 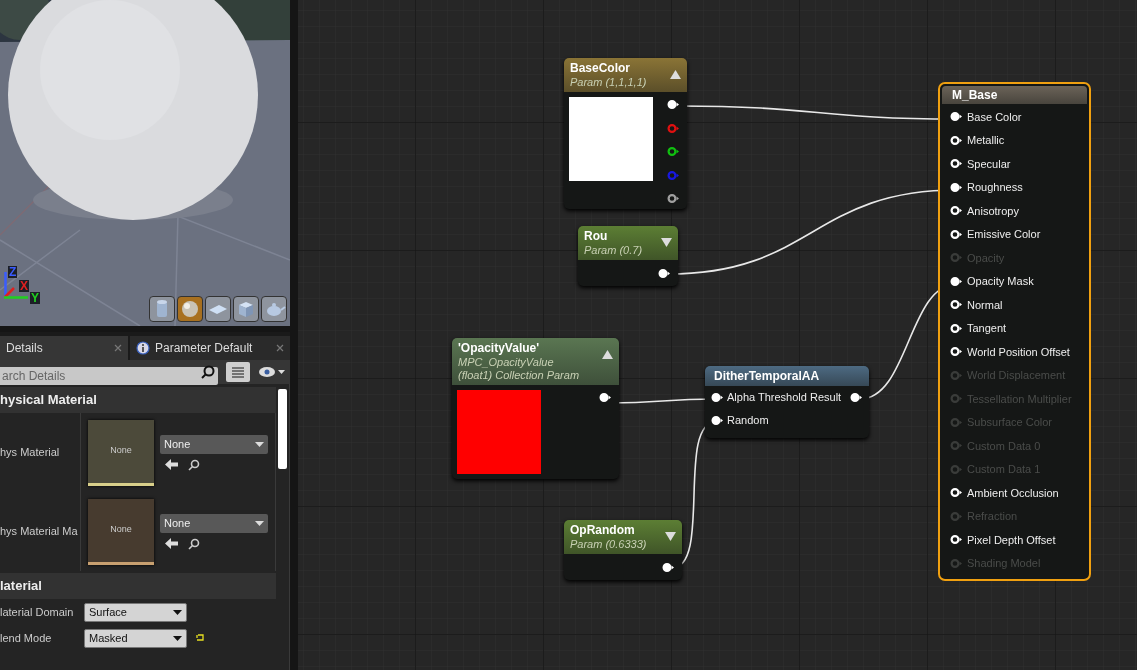 I want to click on function-node: DitherTemporalAA Alpha Threshold Result Random, so click(x=787, y=402).